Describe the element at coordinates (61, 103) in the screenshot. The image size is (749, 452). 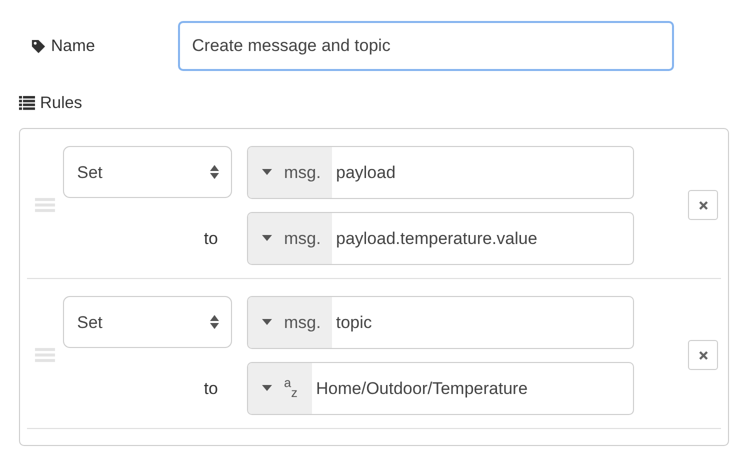
I see `rules-label: Rules` at that location.